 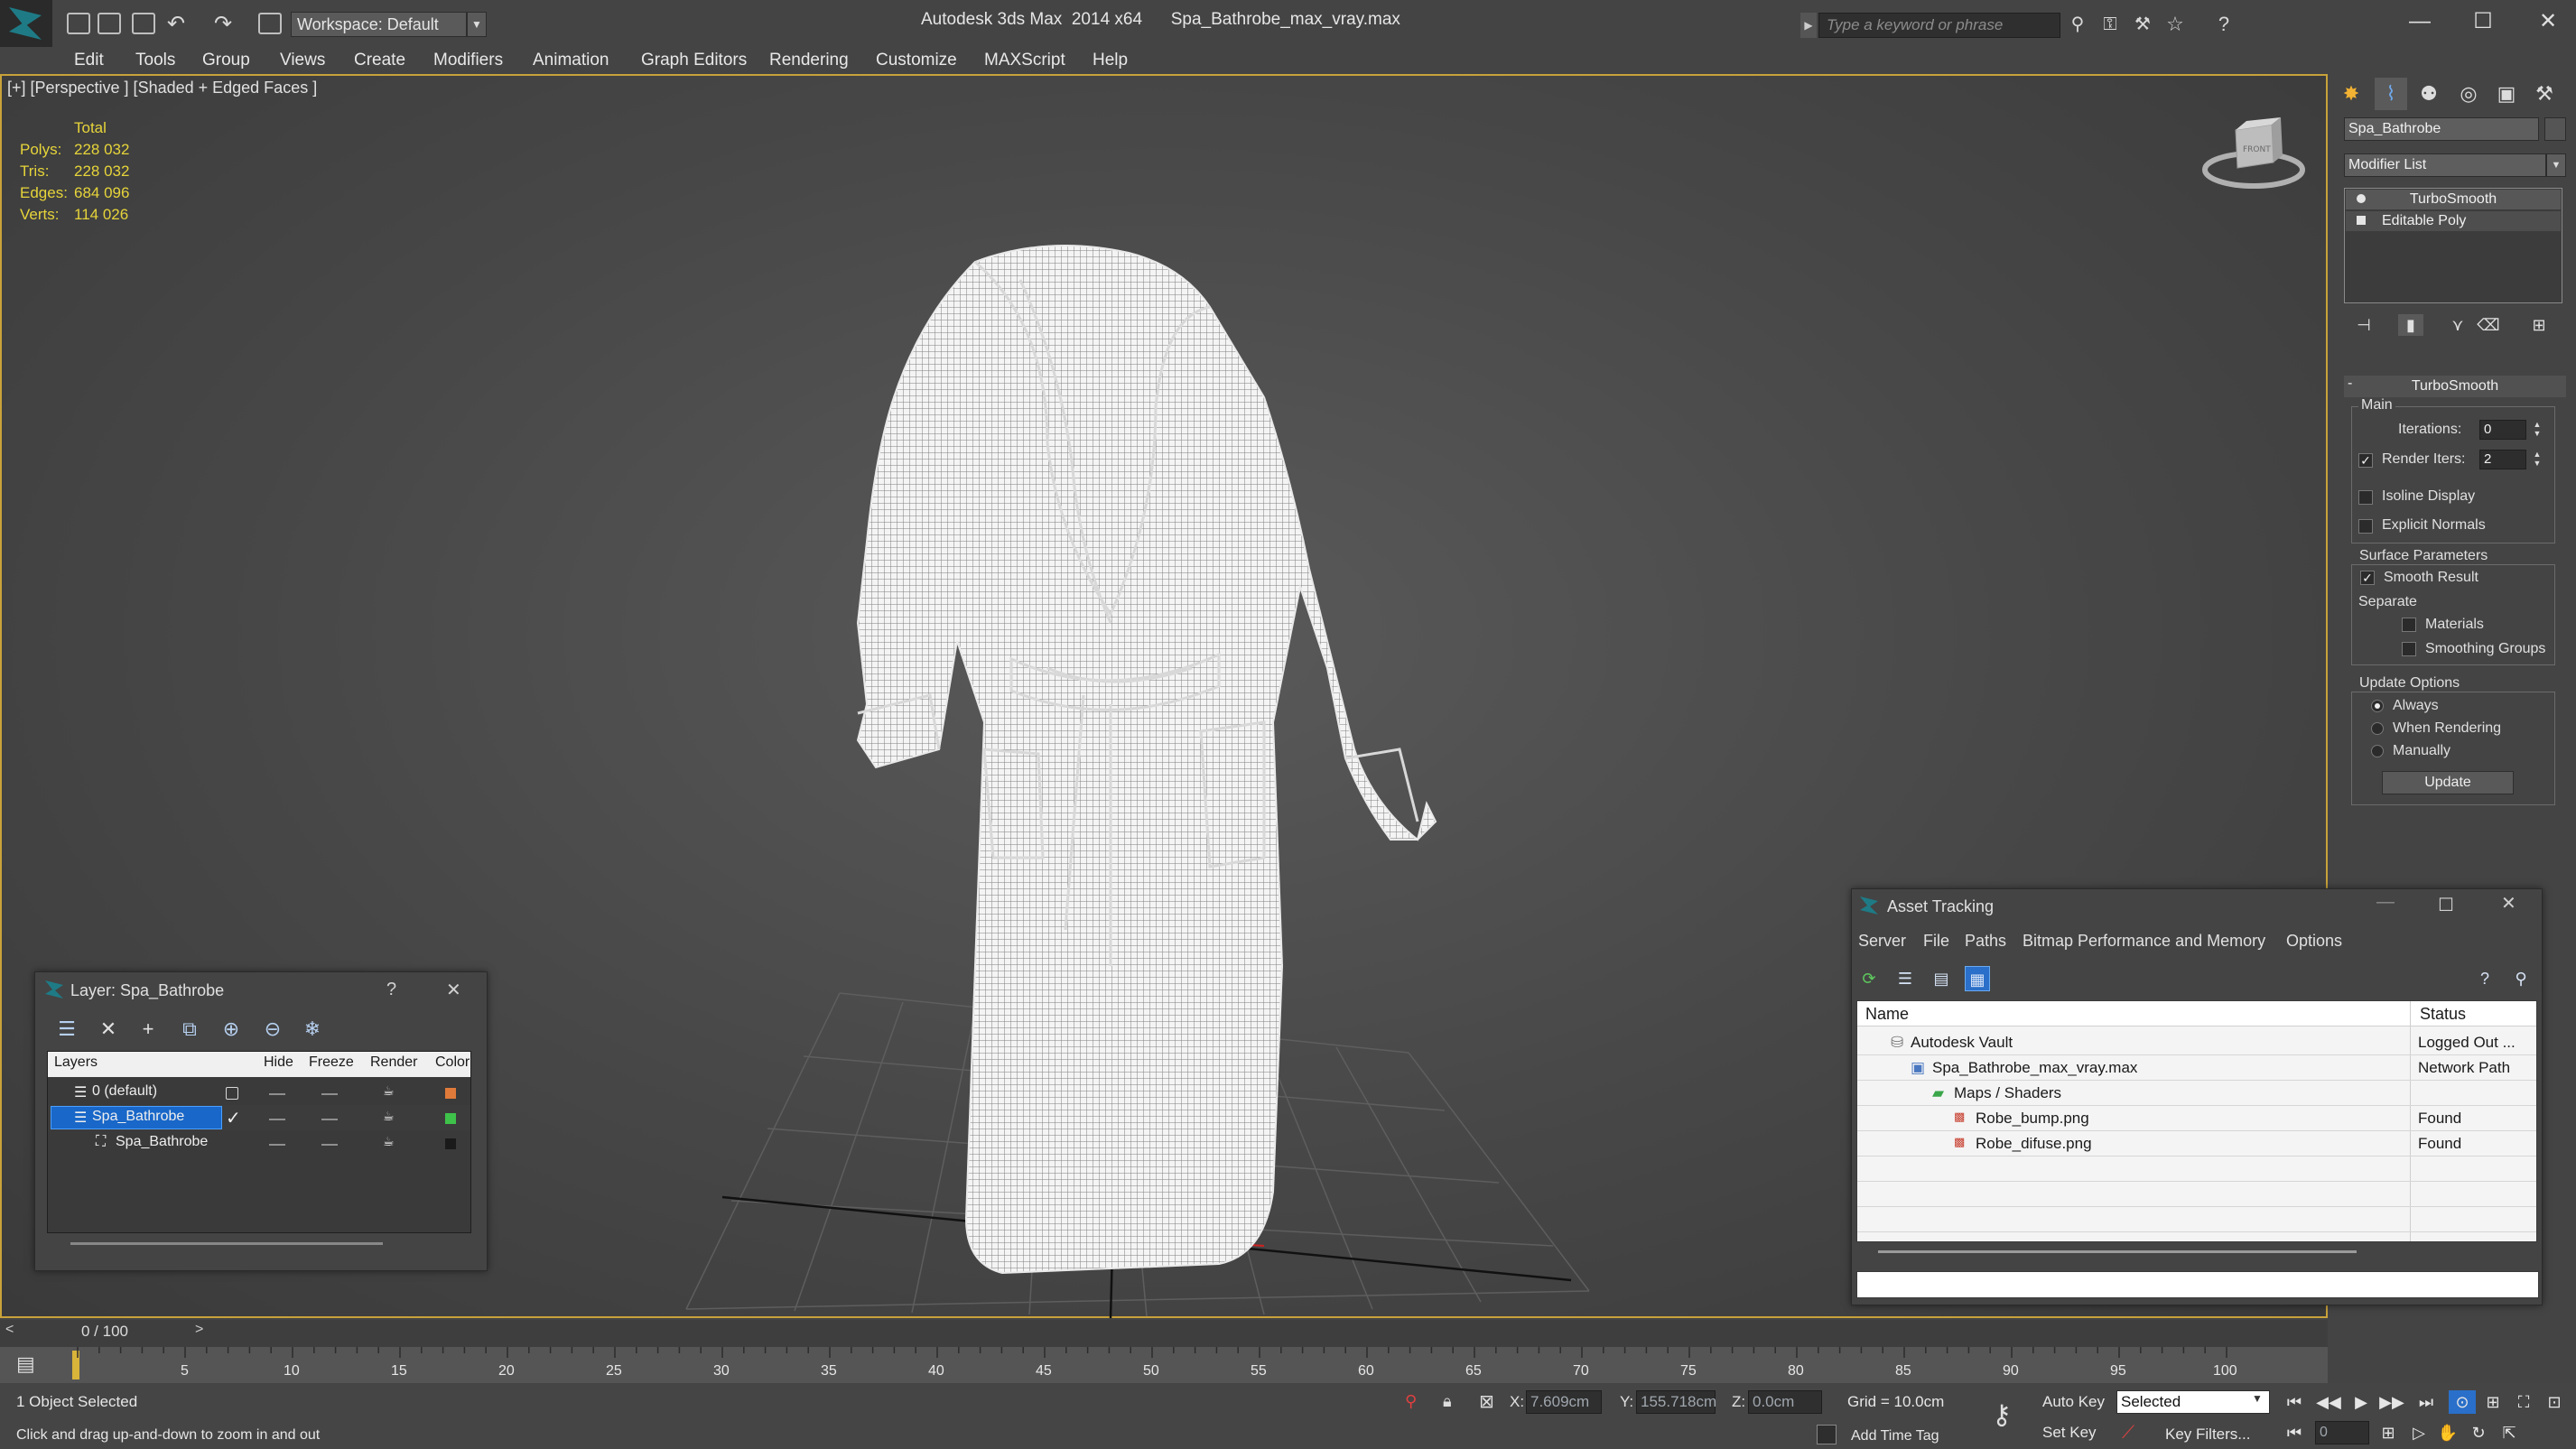 I want to click on zoom-all-icon: ⊞, so click(x=2492, y=1402).